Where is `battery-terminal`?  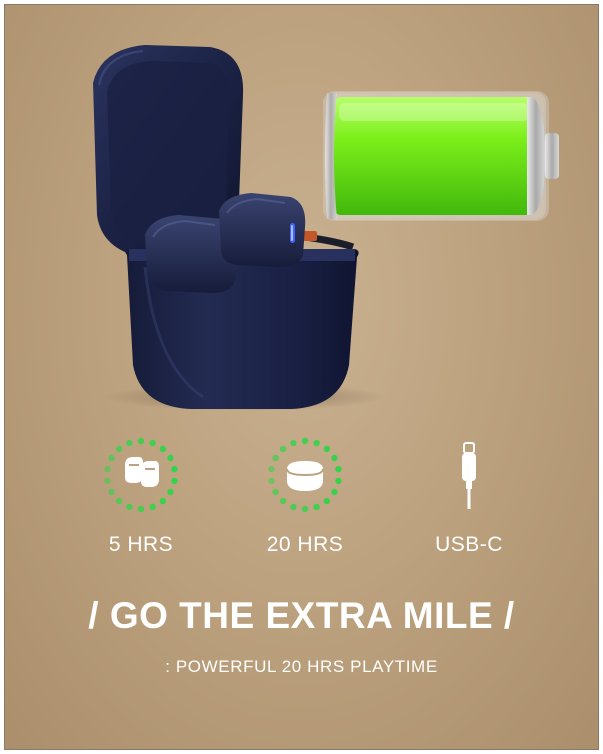
battery-terminal is located at coordinates (552, 156).